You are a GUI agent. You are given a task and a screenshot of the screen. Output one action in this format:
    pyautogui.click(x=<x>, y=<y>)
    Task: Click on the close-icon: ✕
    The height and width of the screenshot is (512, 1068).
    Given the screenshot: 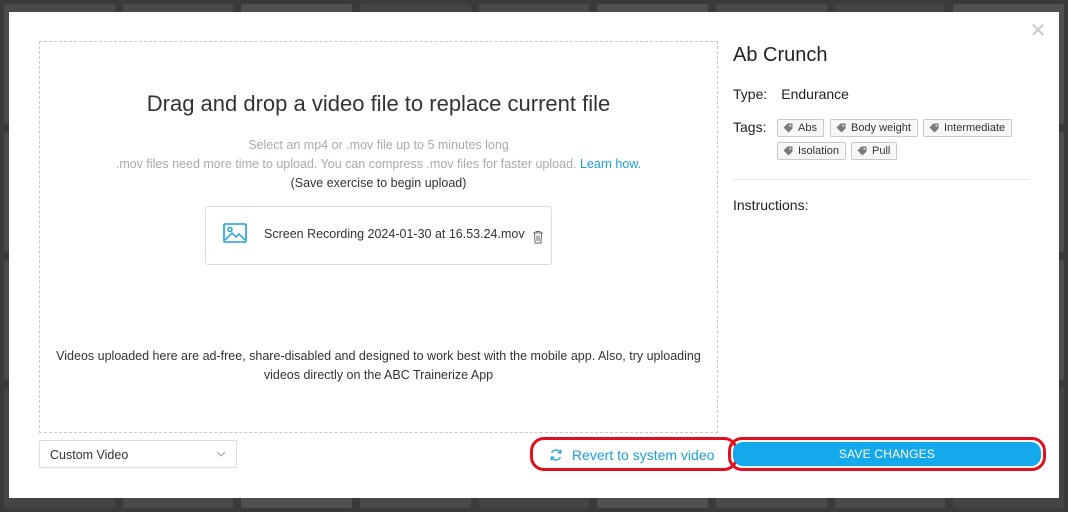 What is the action you would take?
    pyautogui.click(x=1038, y=31)
    